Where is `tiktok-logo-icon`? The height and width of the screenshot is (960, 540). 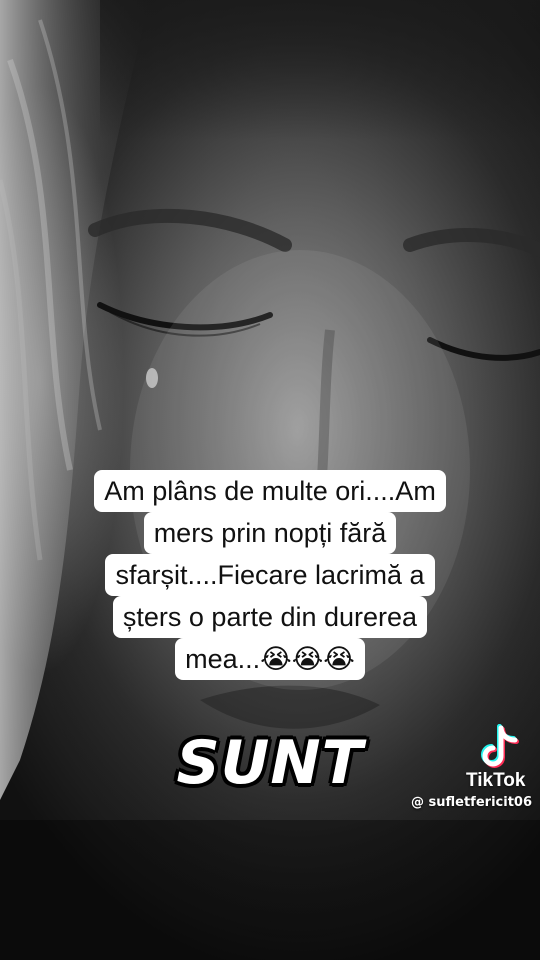
tiktok-logo-icon is located at coordinates (500, 746).